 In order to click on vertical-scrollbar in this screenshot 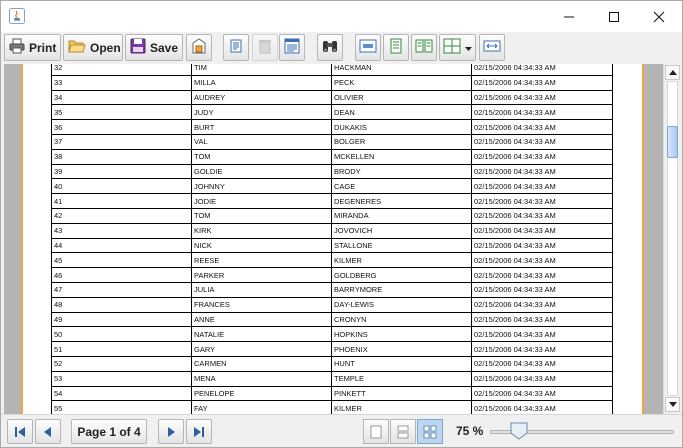, I will do `click(672, 239)`.